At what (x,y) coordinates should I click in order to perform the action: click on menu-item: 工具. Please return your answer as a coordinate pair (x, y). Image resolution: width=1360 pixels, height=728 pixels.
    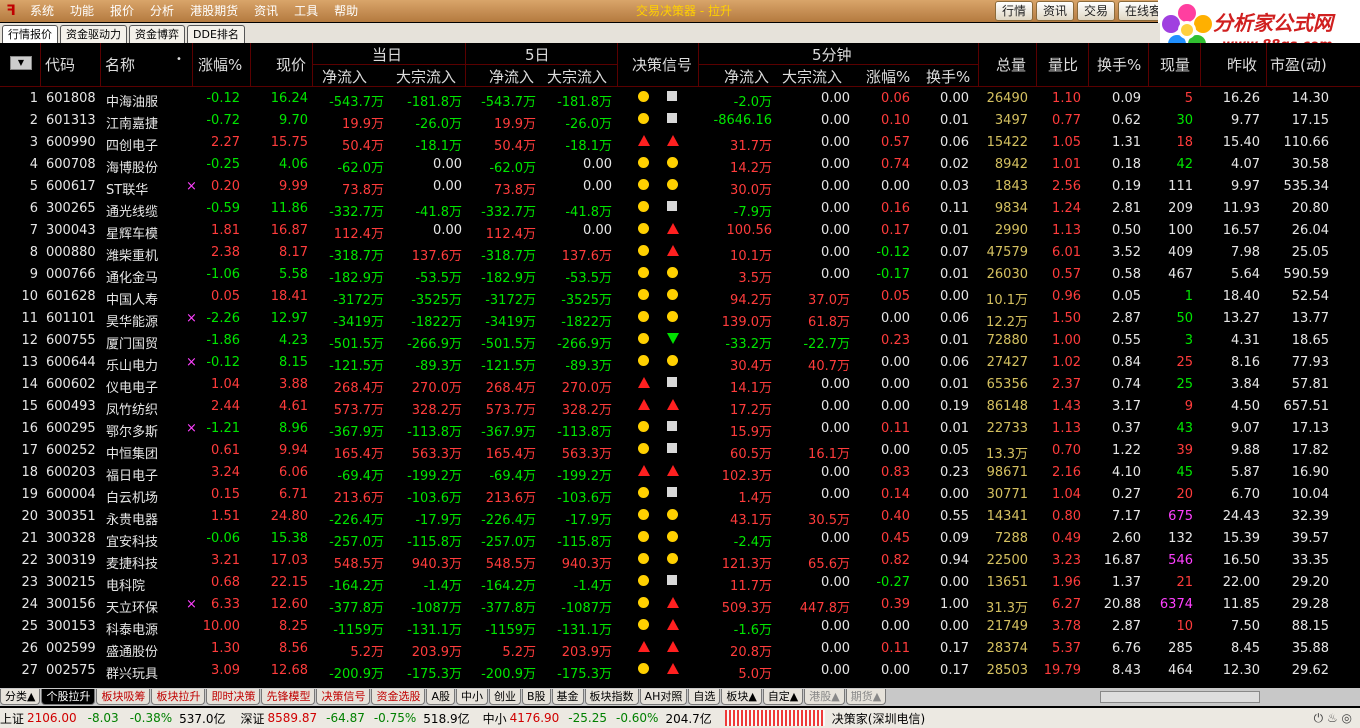
    Looking at the image, I should click on (306, 11).